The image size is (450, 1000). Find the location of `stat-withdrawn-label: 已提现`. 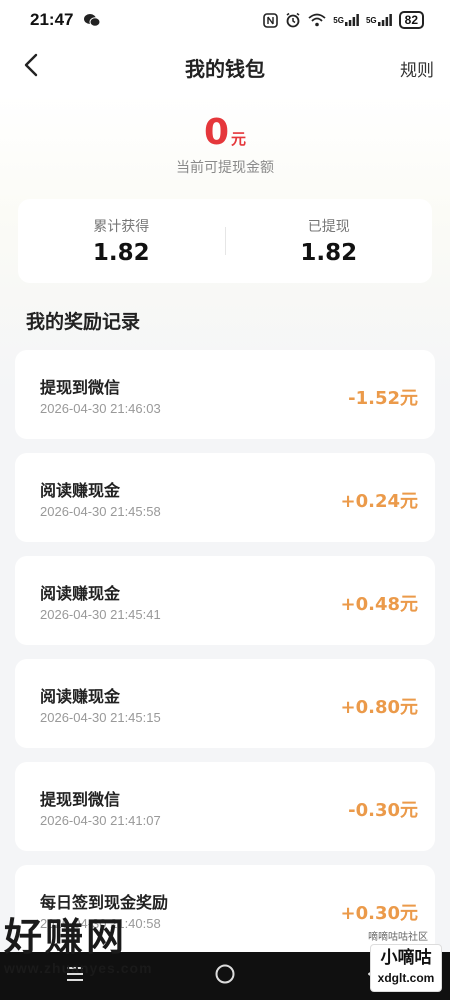

stat-withdrawn-label: 已提现 is located at coordinates (328, 227).